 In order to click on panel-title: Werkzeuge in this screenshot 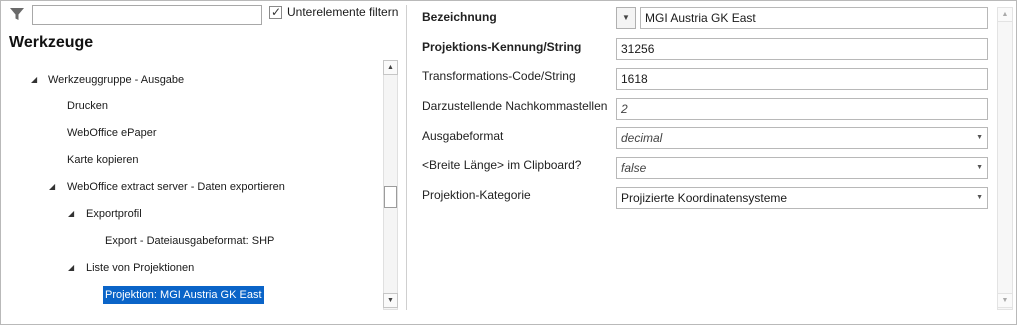, I will do `click(51, 42)`.